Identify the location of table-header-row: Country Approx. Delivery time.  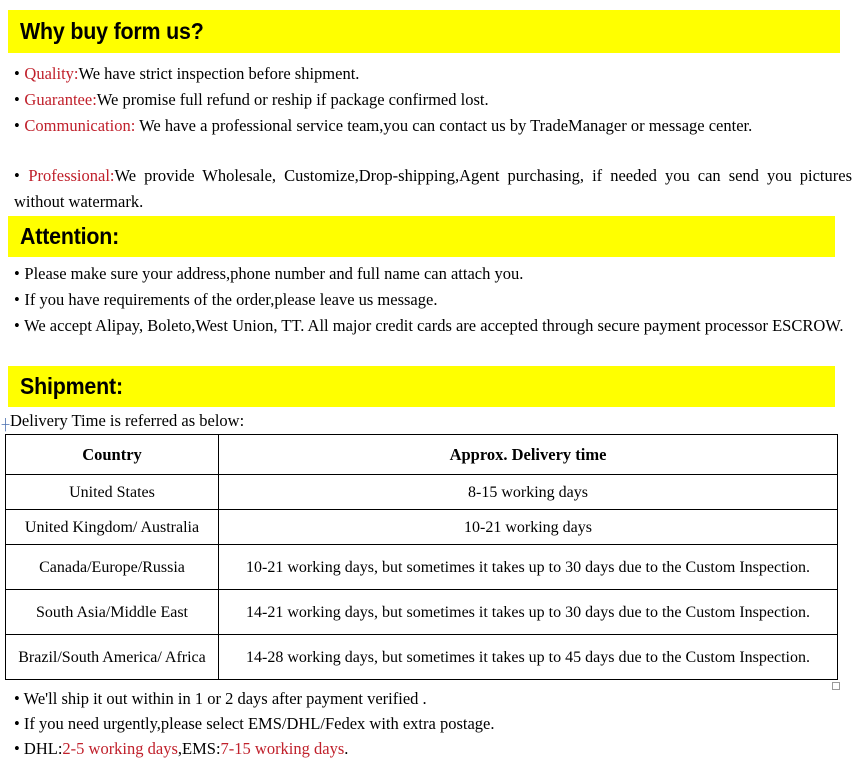
(421, 454).